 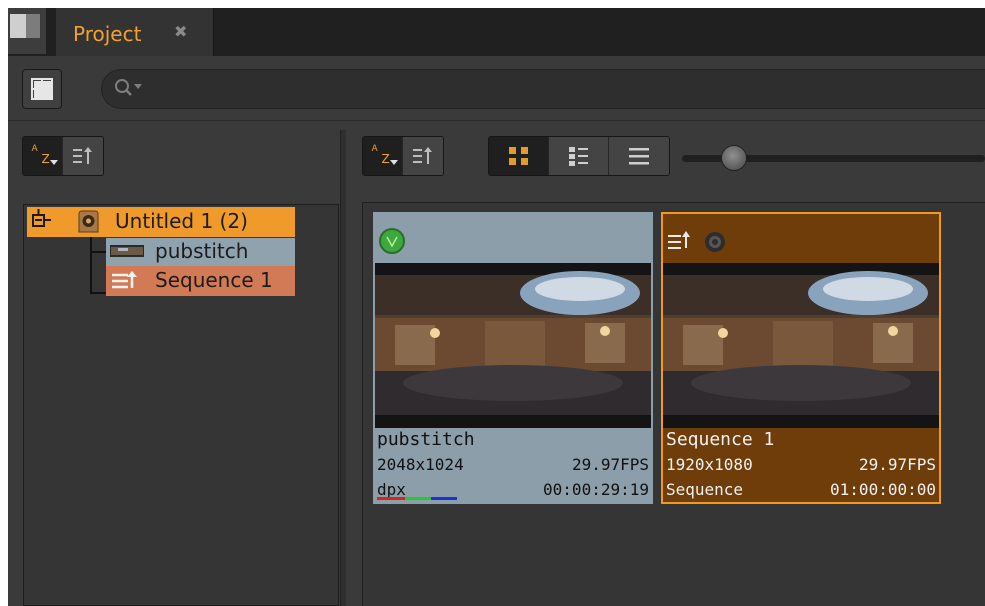 What do you see at coordinates (709, 464) in the screenshot?
I see `clip-resolution: 1920x1080` at bounding box center [709, 464].